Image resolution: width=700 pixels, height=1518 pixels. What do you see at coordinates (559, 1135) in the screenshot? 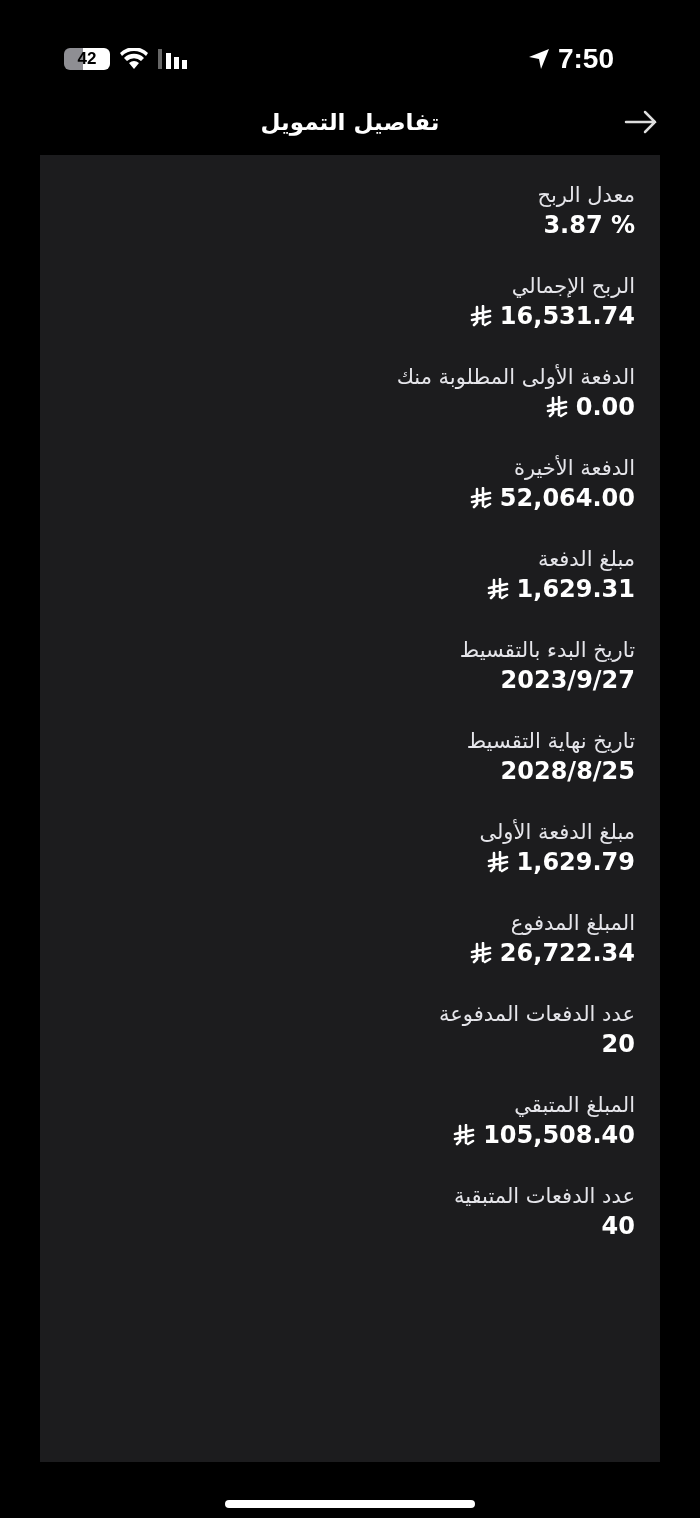
I see `detail-value: 105,508.40` at bounding box center [559, 1135].